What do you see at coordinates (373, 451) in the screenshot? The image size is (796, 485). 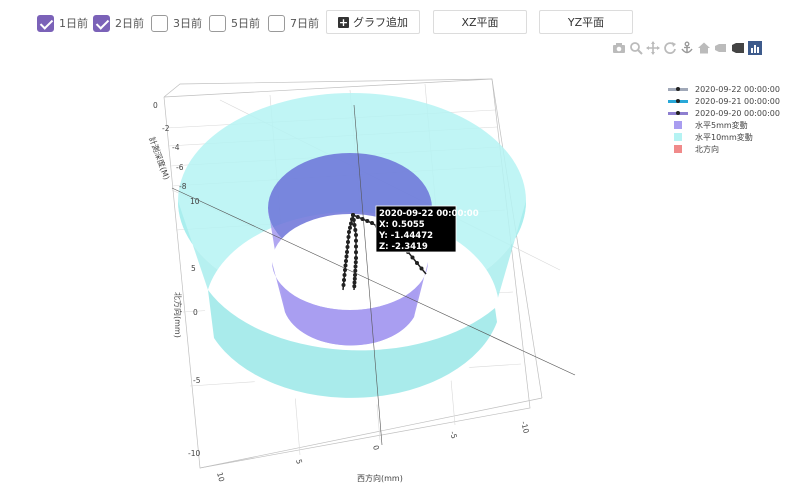 I see `x-axis-ticks: 10 5 0 -5 -10 西方向(mm)` at bounding box center [373, 451].